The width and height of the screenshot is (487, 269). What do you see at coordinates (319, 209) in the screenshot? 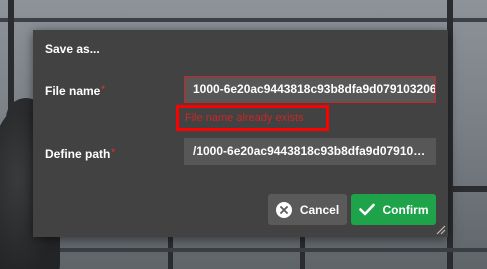
I see `cancel-button-label: Cancel` at bounding box center [319, 209].